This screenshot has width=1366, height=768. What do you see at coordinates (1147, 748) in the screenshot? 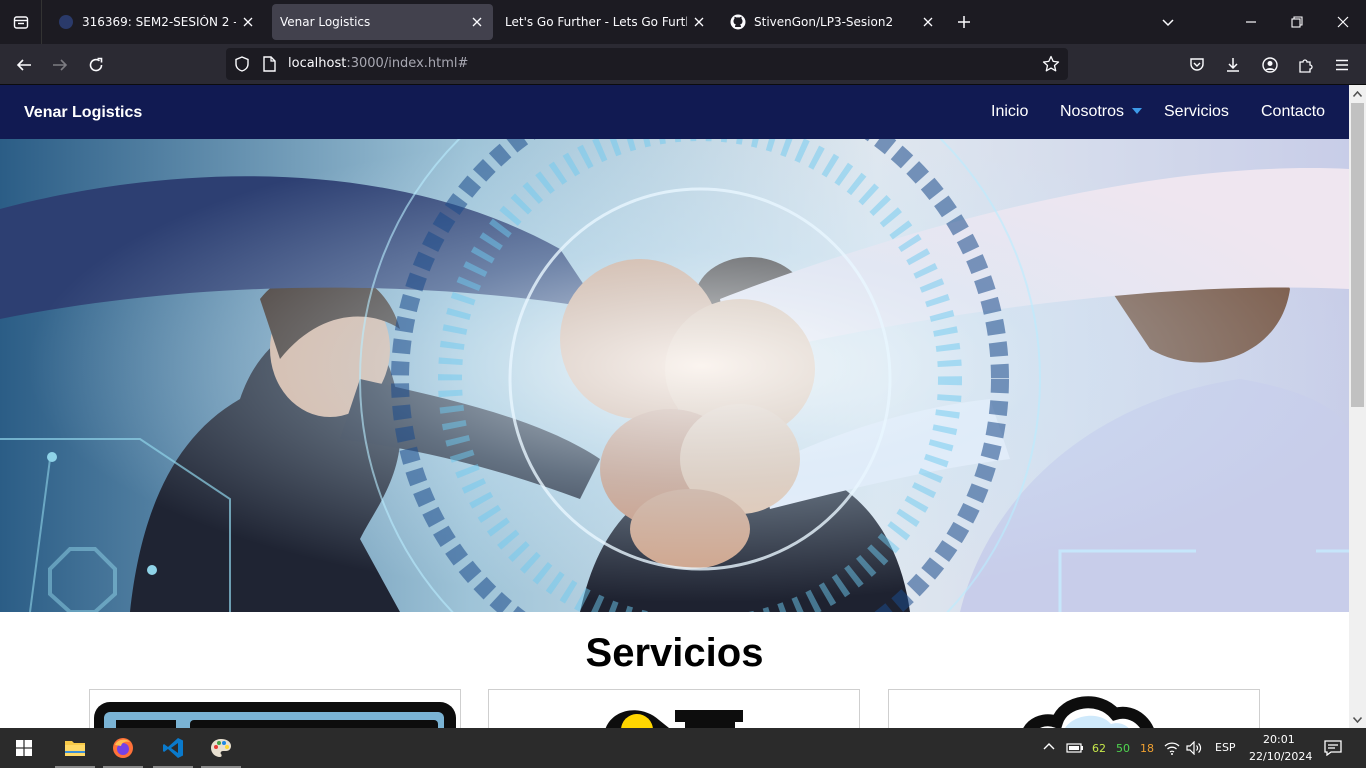
I see `tray-temp-value: 18` at bounding box center [1147, 748].